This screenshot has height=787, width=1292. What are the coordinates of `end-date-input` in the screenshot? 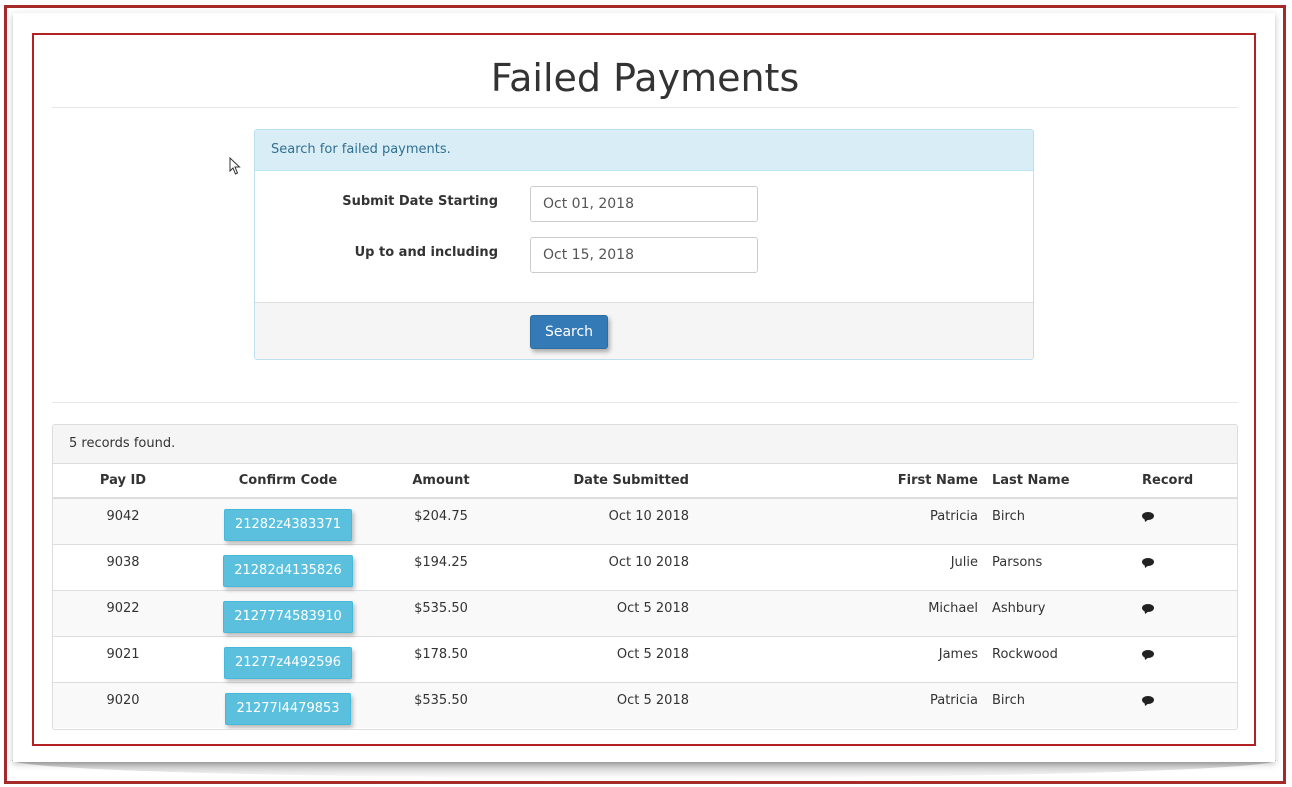 It's located at (644, 255).